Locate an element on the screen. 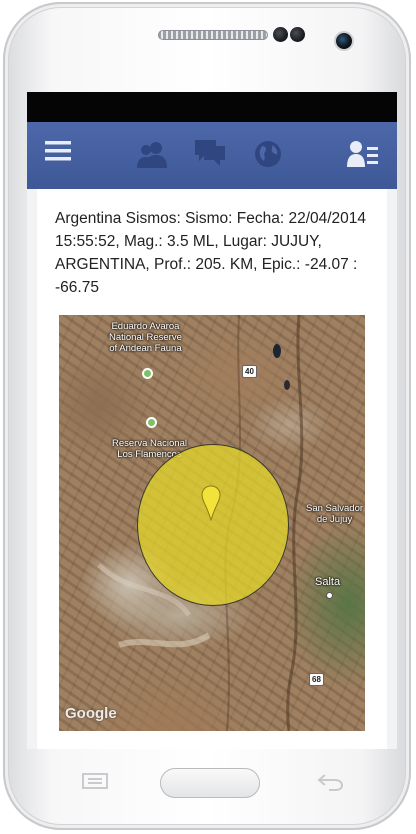  menu-icon is located at coordinates (58, 151).